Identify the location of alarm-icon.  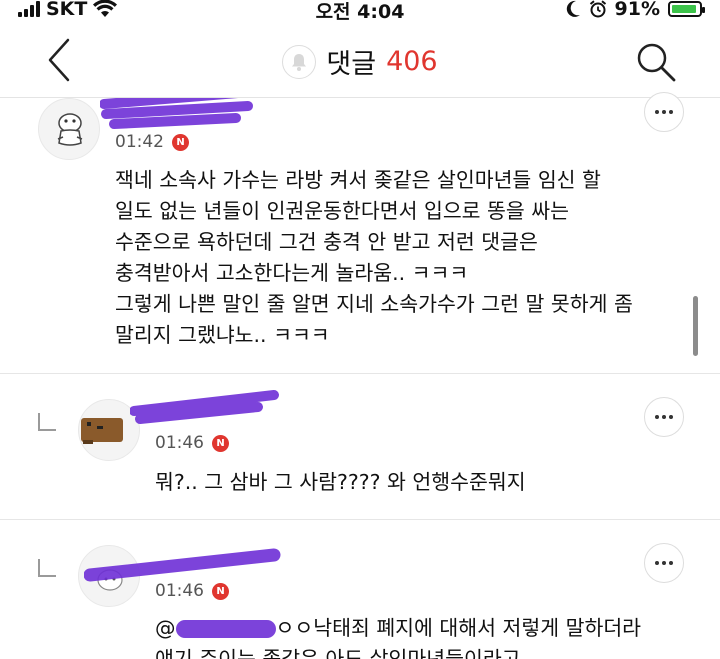
(597, 9).